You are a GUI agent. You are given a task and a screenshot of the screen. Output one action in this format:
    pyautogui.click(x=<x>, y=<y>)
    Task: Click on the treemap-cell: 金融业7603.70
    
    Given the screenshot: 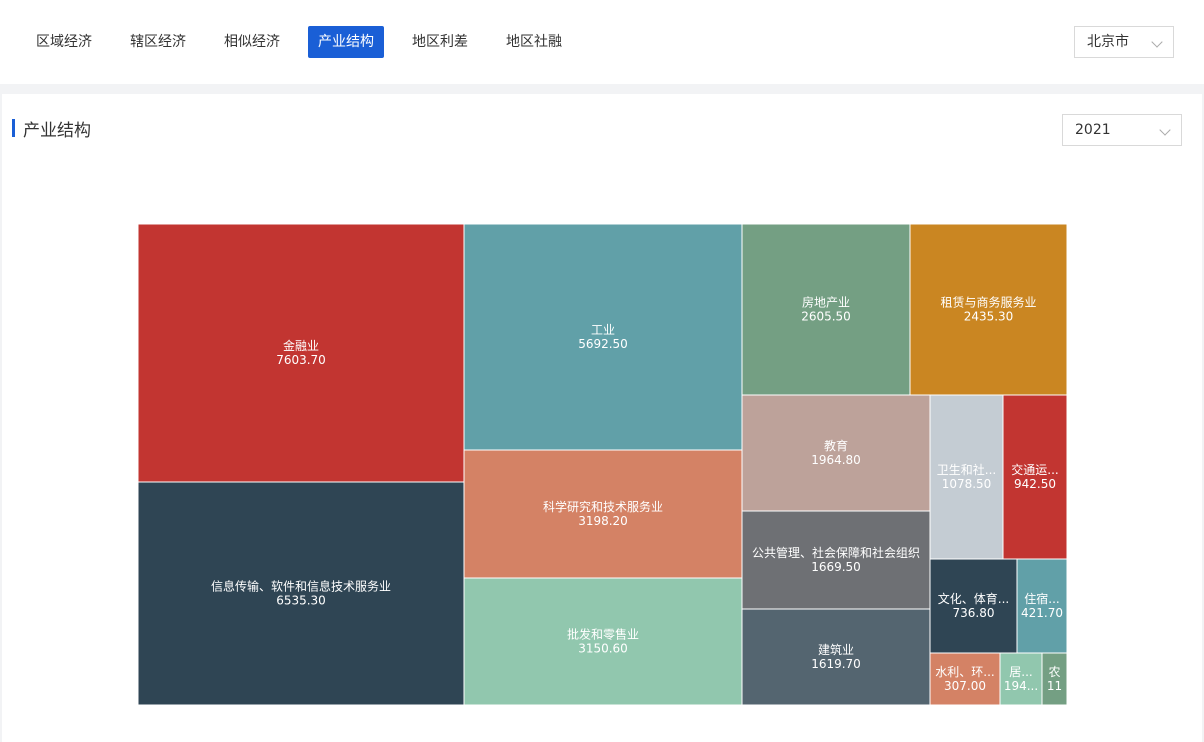 What is the action you would take?
    pyautogui.click(x=301, y=353)
    